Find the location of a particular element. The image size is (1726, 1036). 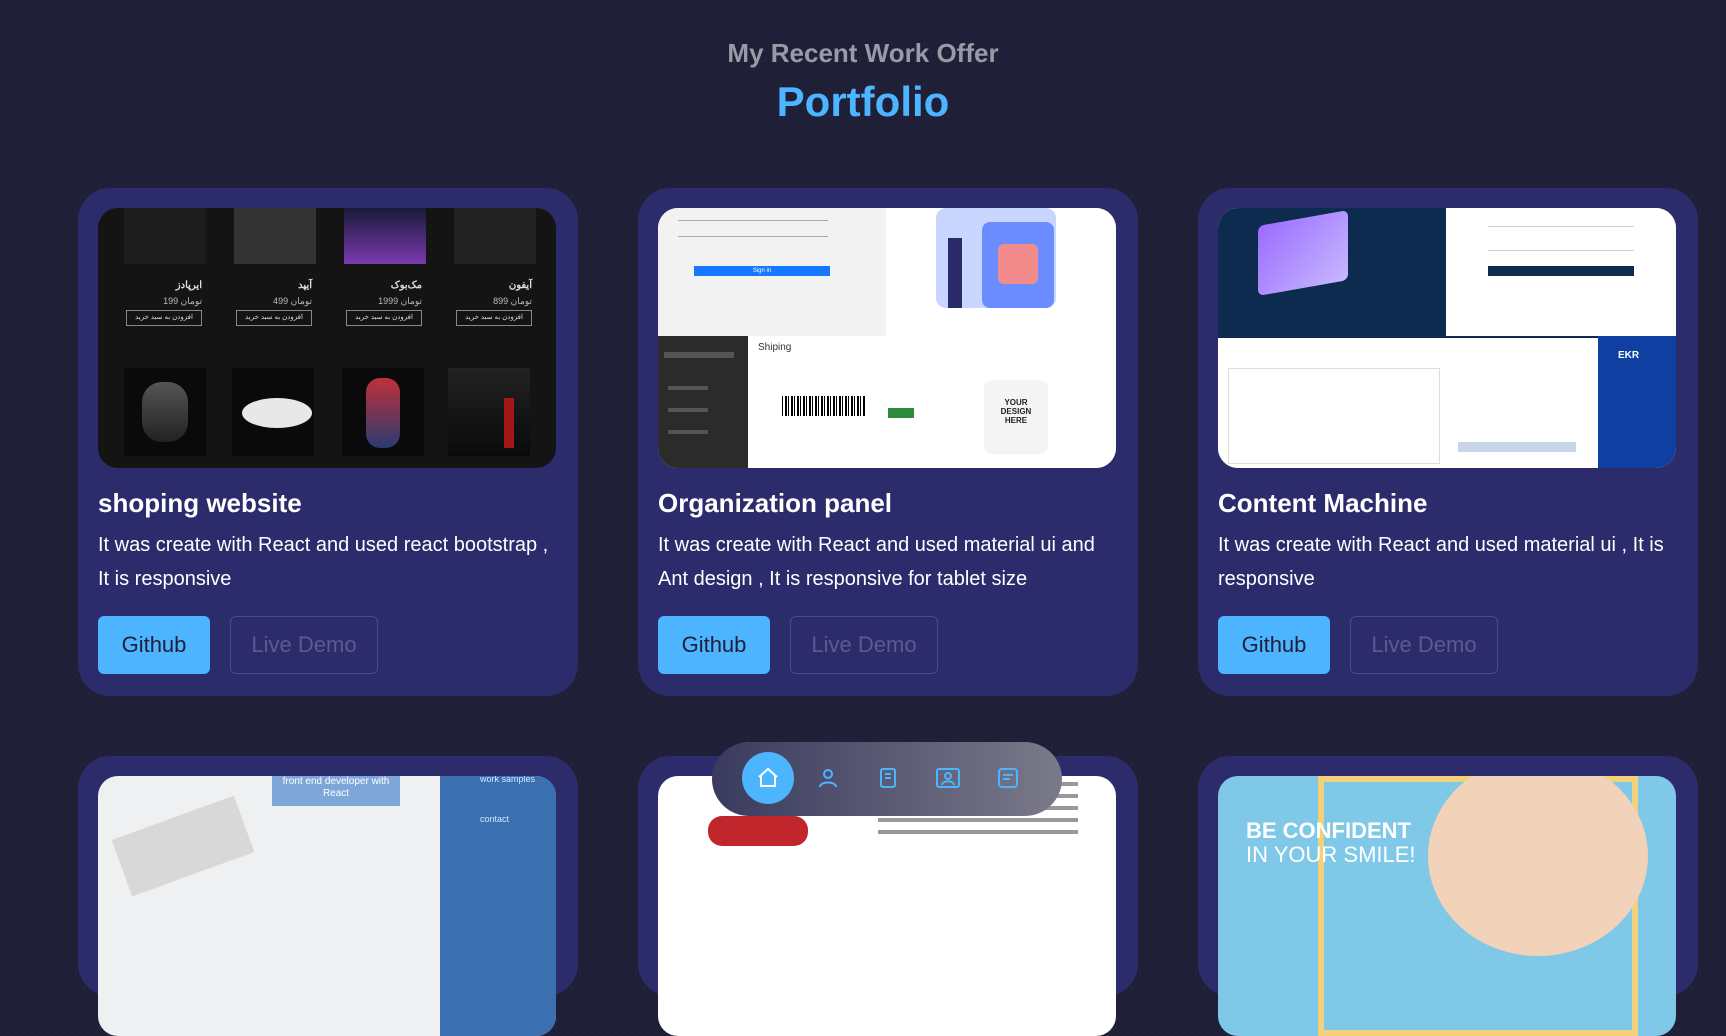

nav-contact is located at coordinates (1008, 778).